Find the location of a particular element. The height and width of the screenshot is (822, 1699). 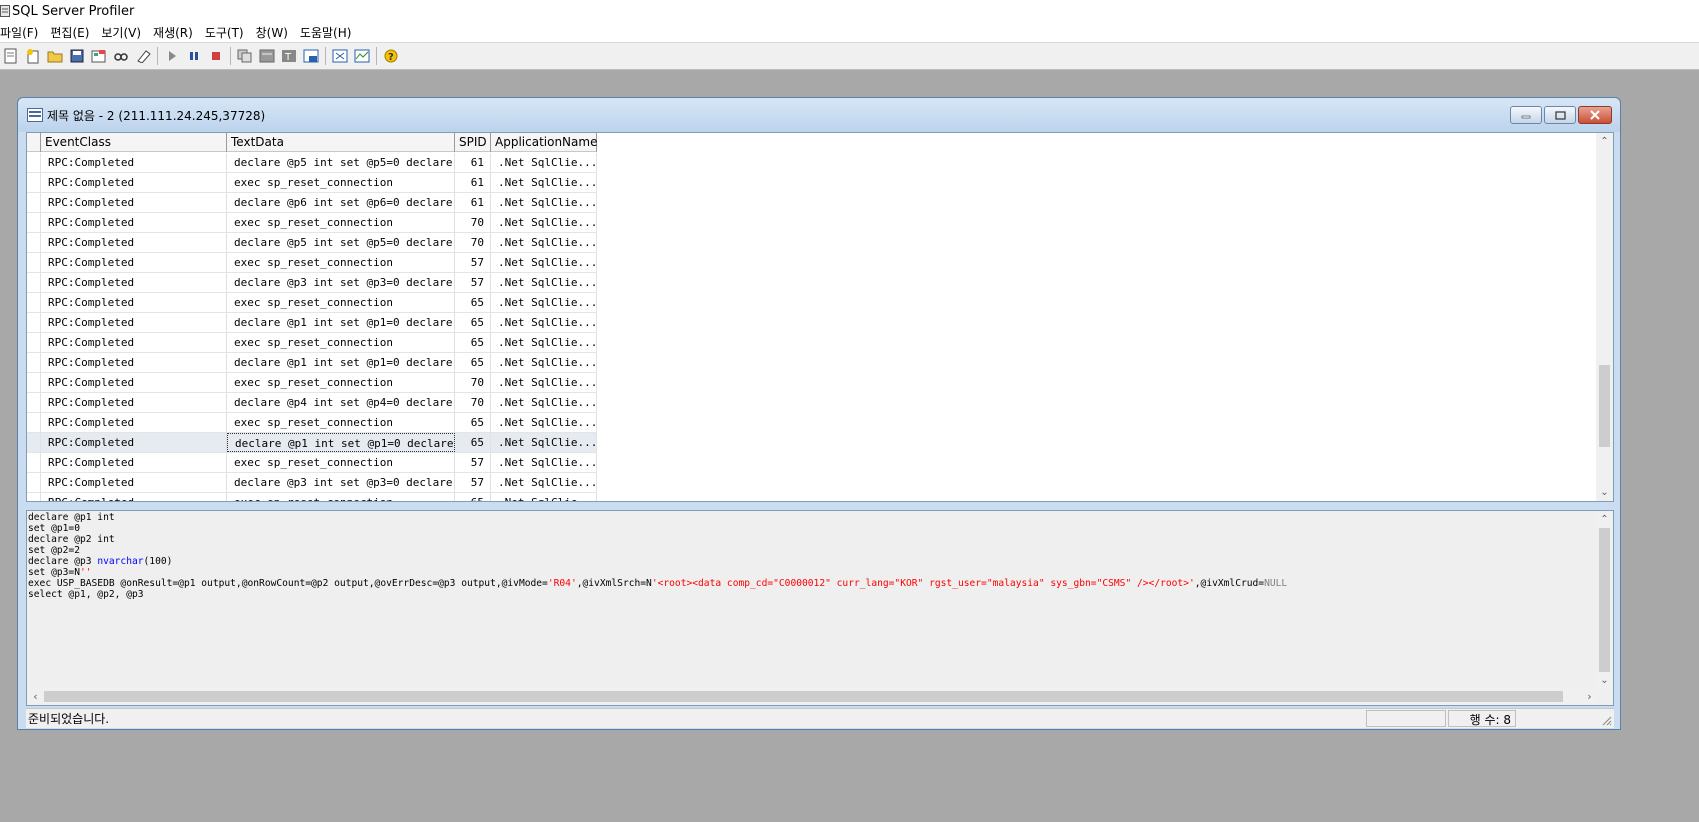

font-icon: T is located at coordinates (289, 56).